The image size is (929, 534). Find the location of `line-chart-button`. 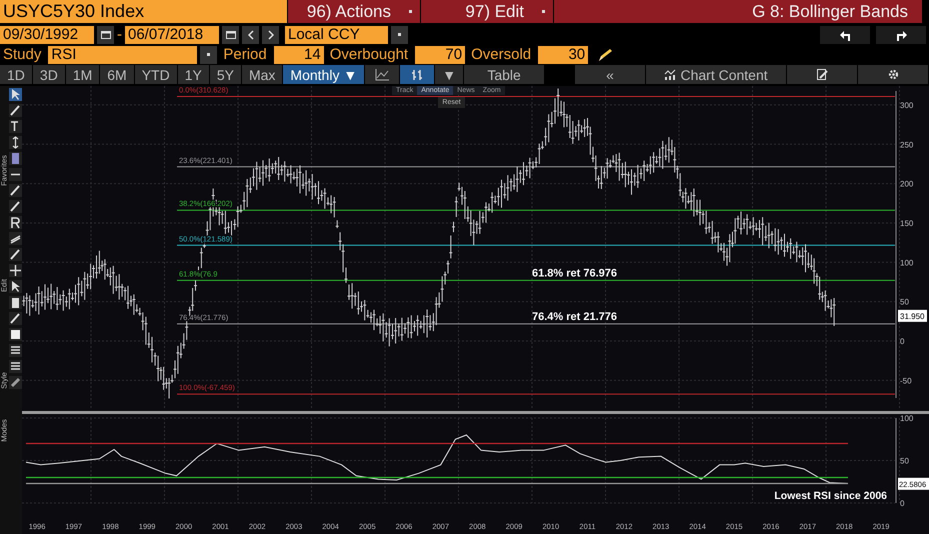

line-chart-button is located at coordinates (382, 74).